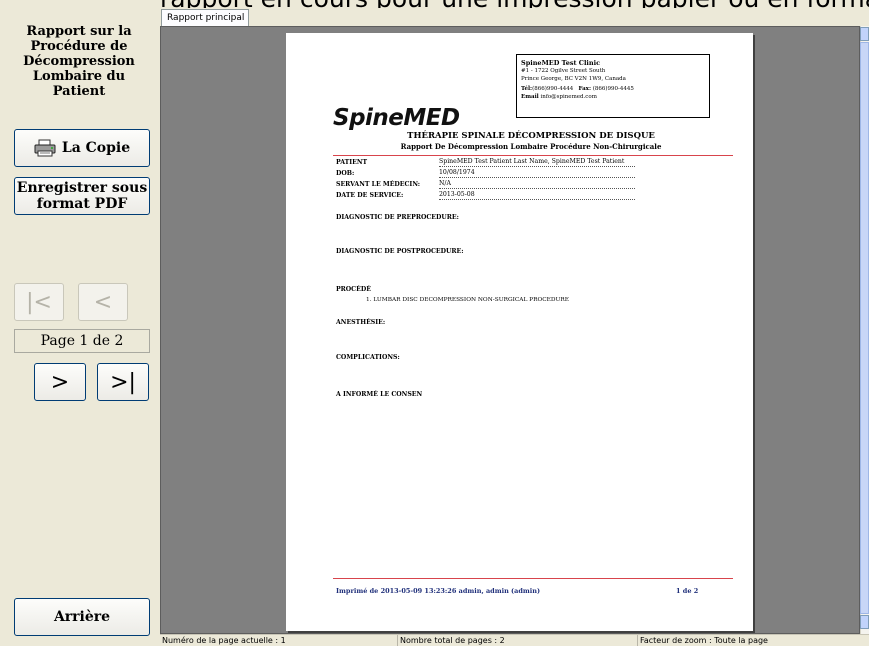 The height and width of the screenshot is (646, 869). Describe the element at coordinates (864, 622) in the screenshot. I see `scroll-down-button` at that location.